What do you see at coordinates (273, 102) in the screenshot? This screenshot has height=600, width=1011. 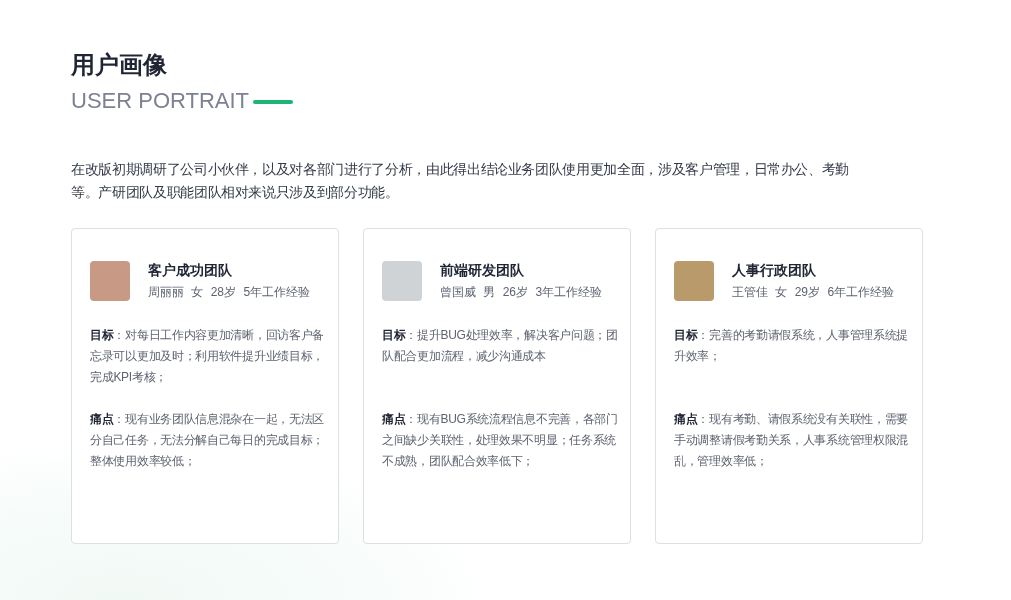 I see `accent-bar` at bounding box center [273, 102].